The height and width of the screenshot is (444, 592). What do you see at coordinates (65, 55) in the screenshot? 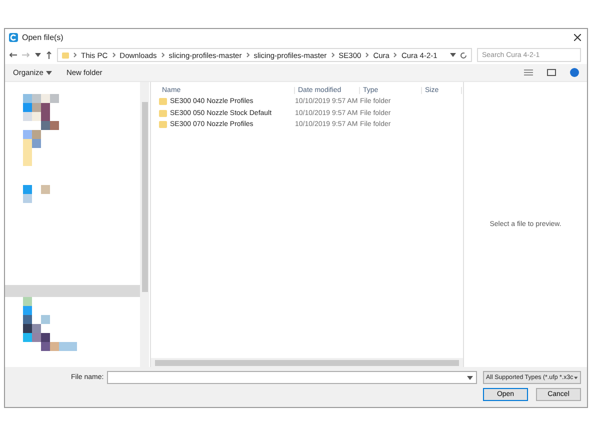
I see `folder-icon` at bounding box center [65, 55].